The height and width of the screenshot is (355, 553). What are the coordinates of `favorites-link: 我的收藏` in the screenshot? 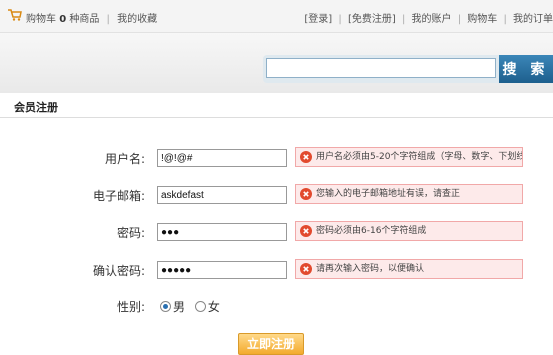 It's located at (137, 19).